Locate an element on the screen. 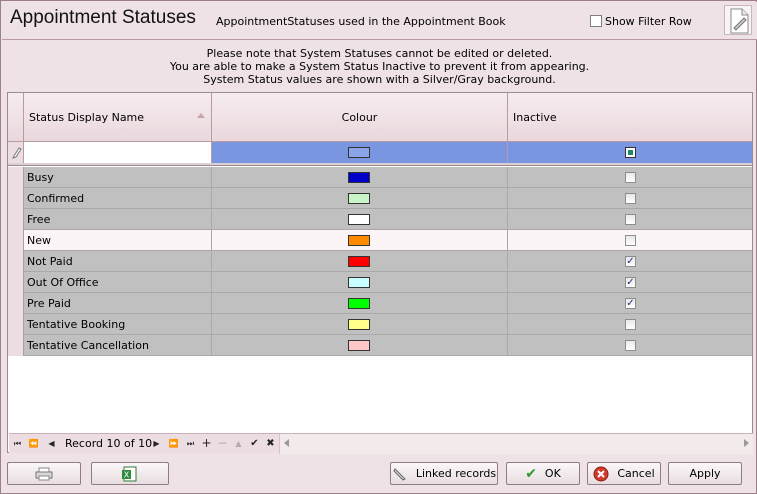 The height and width of the screenshot is (494, 757). scroll-right-icon is located at coordinates (746, 443).